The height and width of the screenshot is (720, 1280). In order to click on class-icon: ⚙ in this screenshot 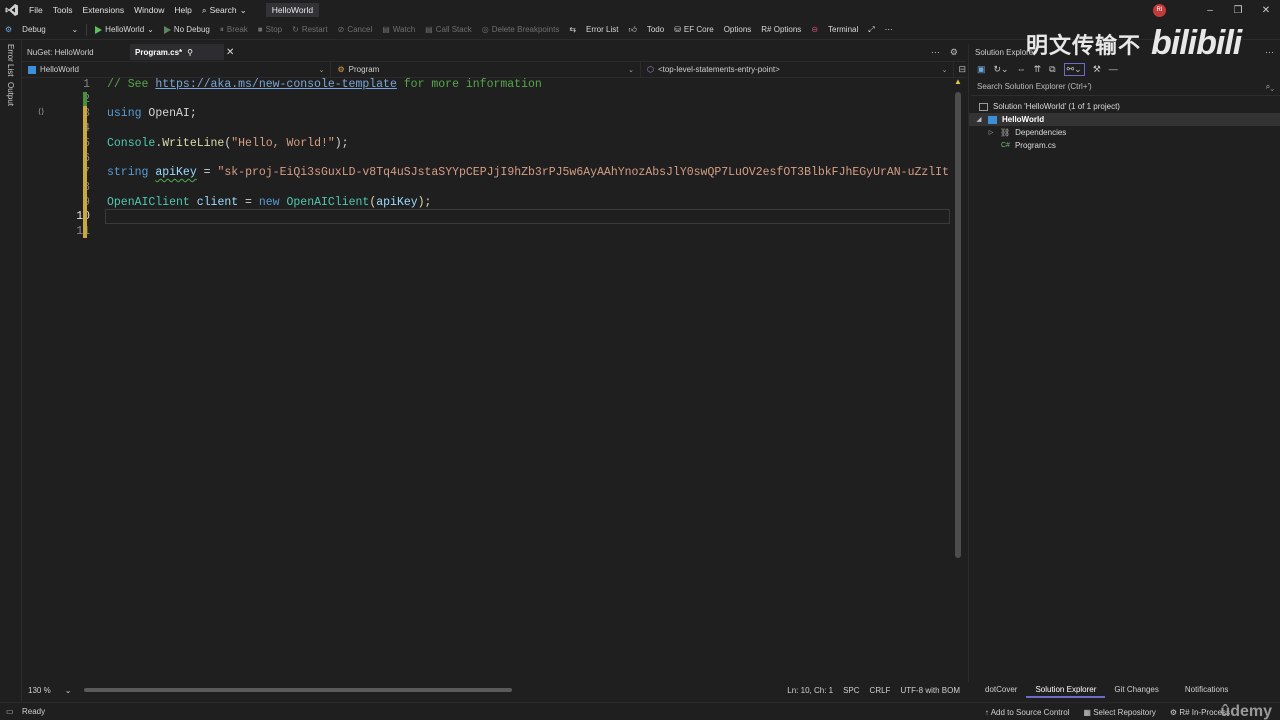, I will do `click(341, 69)`.